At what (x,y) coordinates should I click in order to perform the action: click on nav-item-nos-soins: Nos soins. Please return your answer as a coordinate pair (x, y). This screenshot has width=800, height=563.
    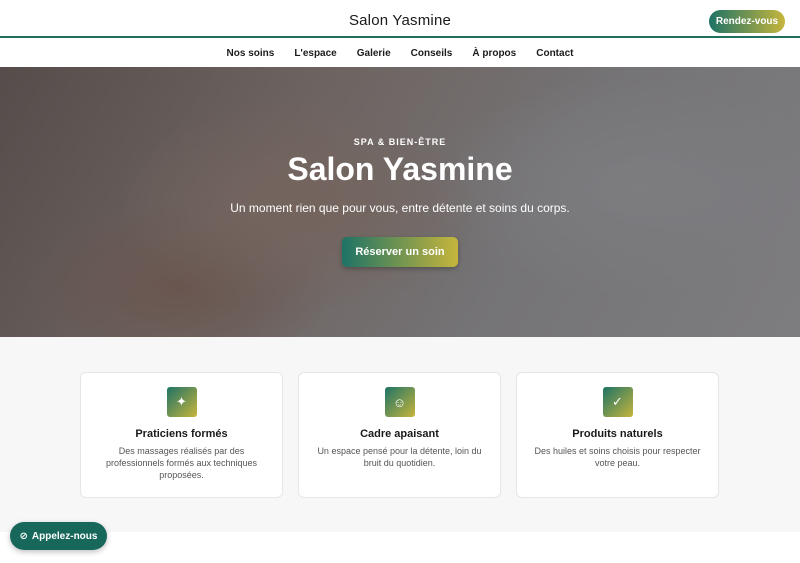
    Looking at the image, I should click on (251, 53).